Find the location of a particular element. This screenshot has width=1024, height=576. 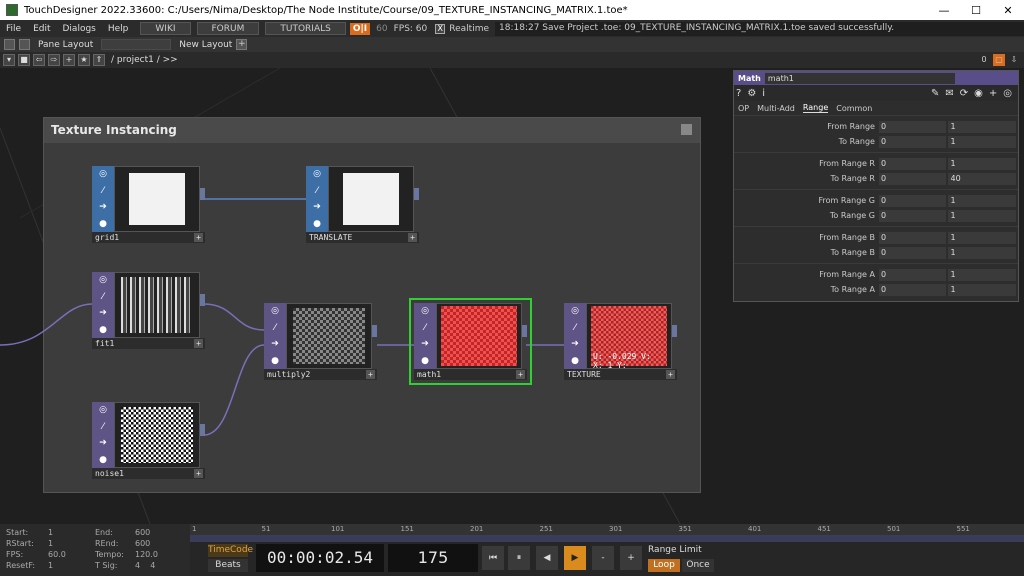

network-path: / project1 / >> is located at coordinates (144, 60).